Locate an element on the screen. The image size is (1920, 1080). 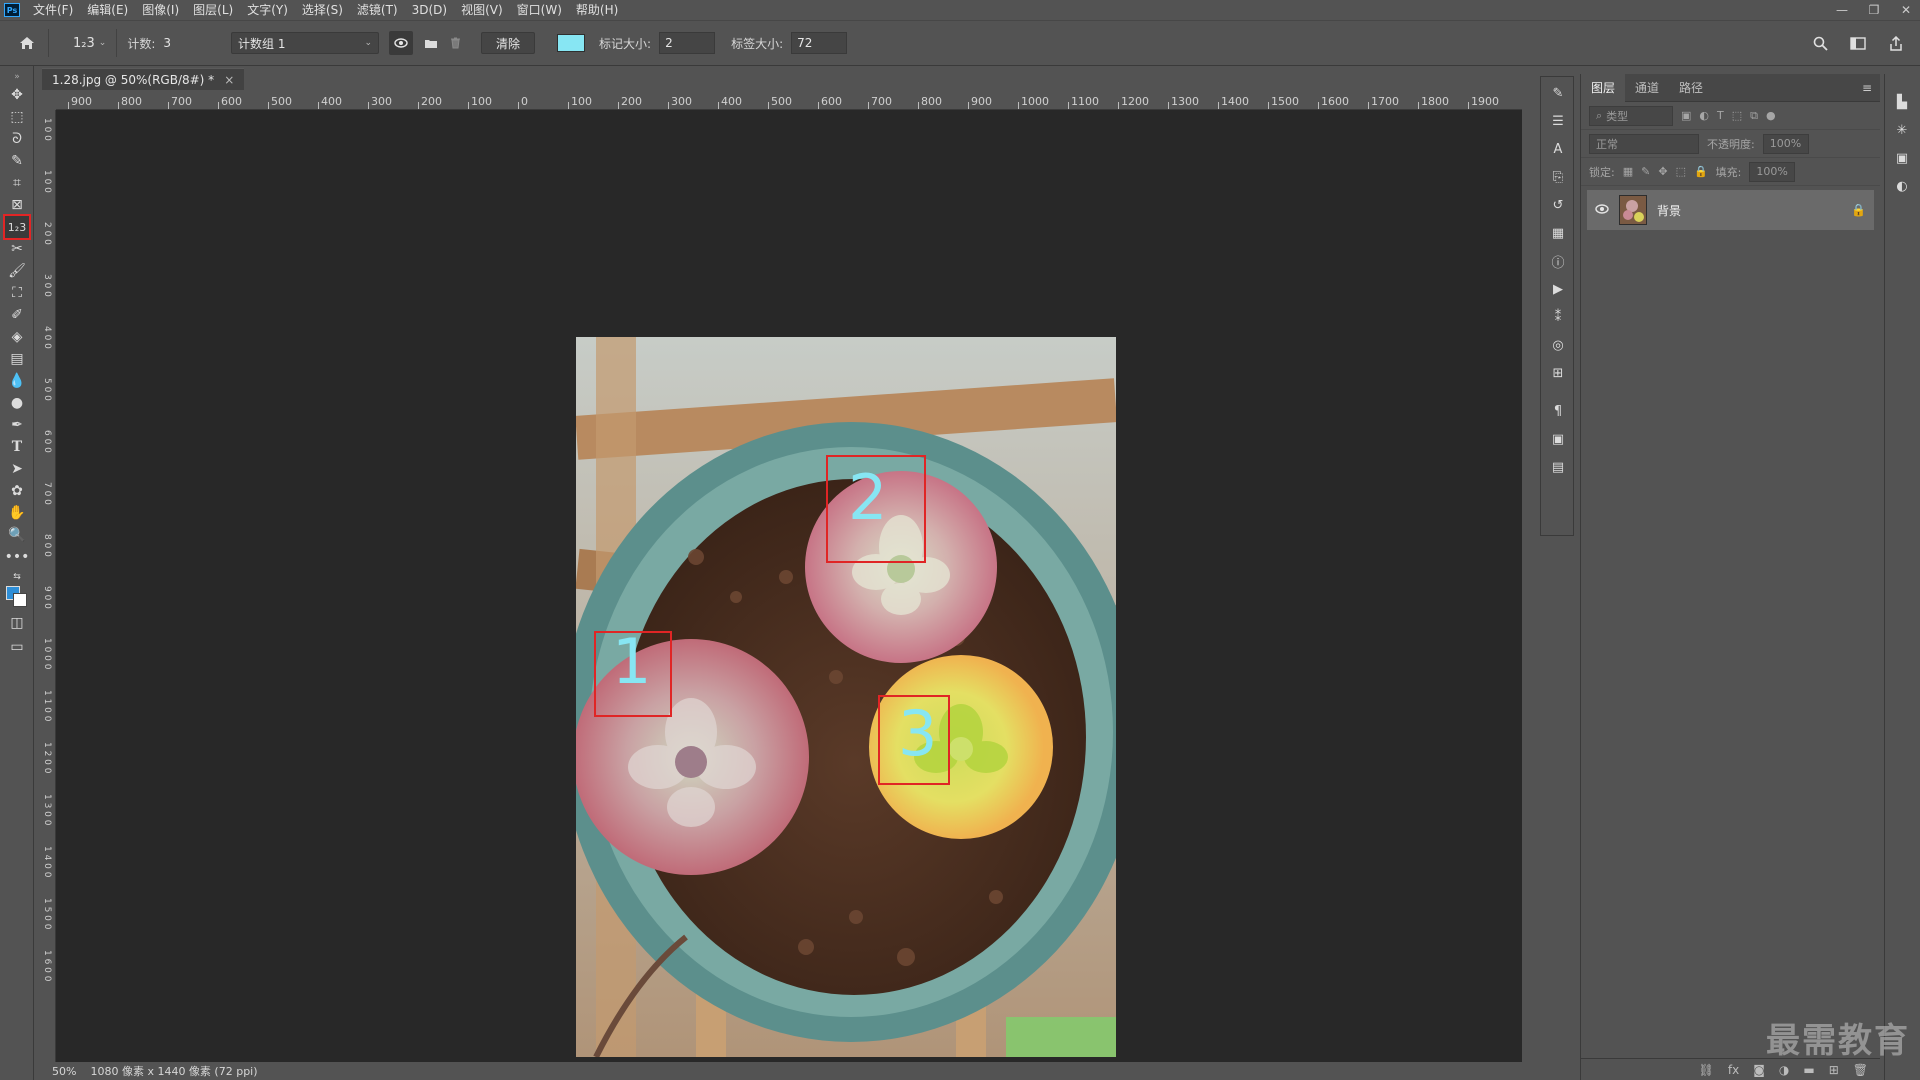
quick-select-tool-icon: ✎ is located at coordinates (17, 161).